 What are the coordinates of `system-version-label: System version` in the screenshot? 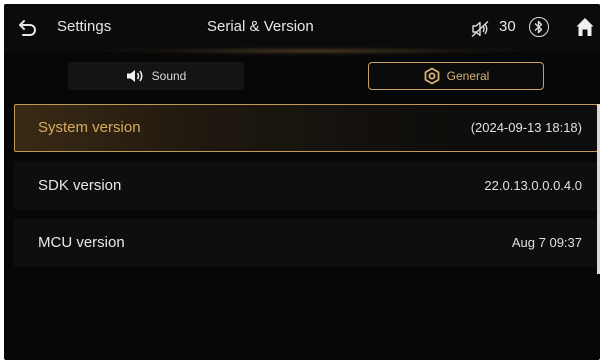 It's located at (89, 127).